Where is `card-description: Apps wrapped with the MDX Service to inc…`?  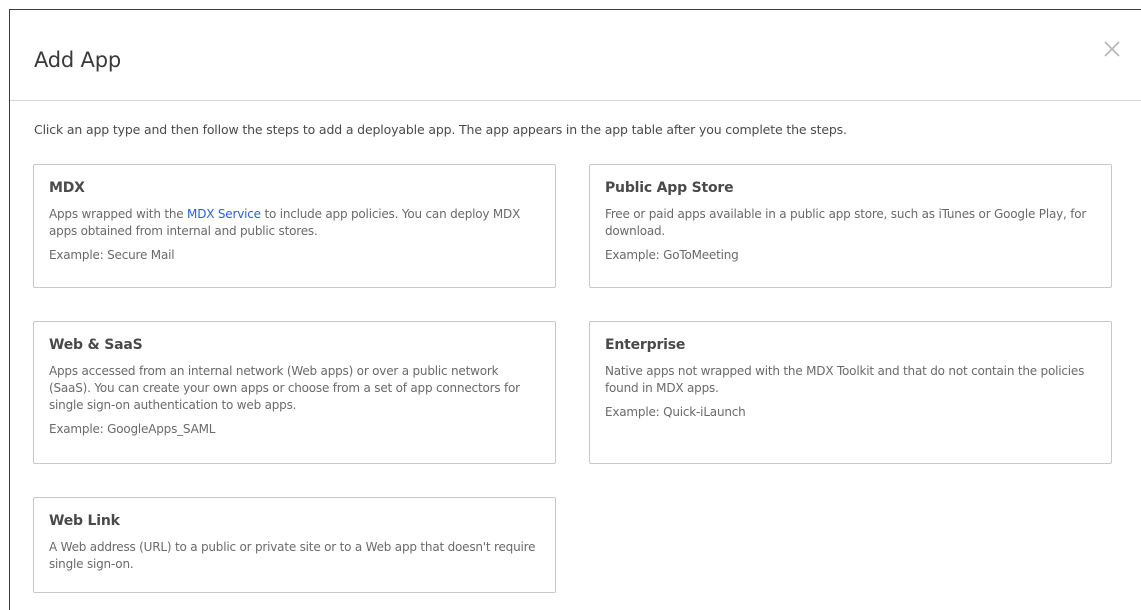
card-description: Apps wrapped with the MDX Service to inc… is located at coordinates (285, 222).